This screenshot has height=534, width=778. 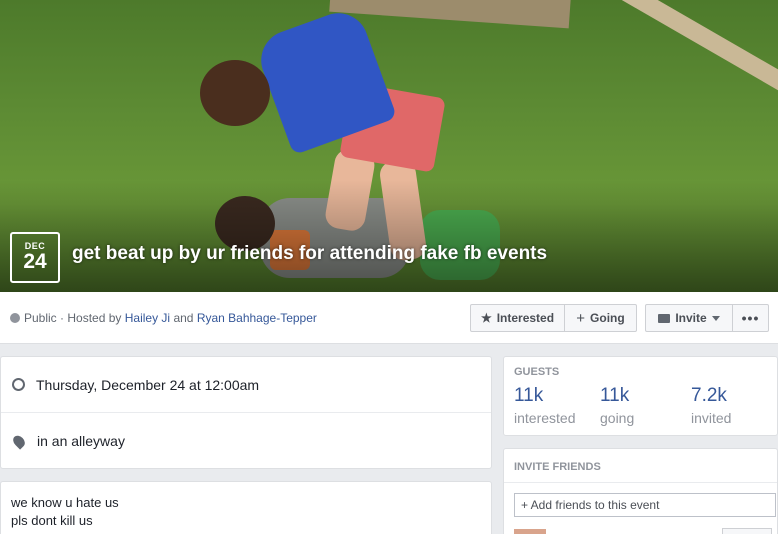 What do you see at coordinates (486, 318) in the screenshot?
I see `star-icon: ★` at bounding box center [486, 318].